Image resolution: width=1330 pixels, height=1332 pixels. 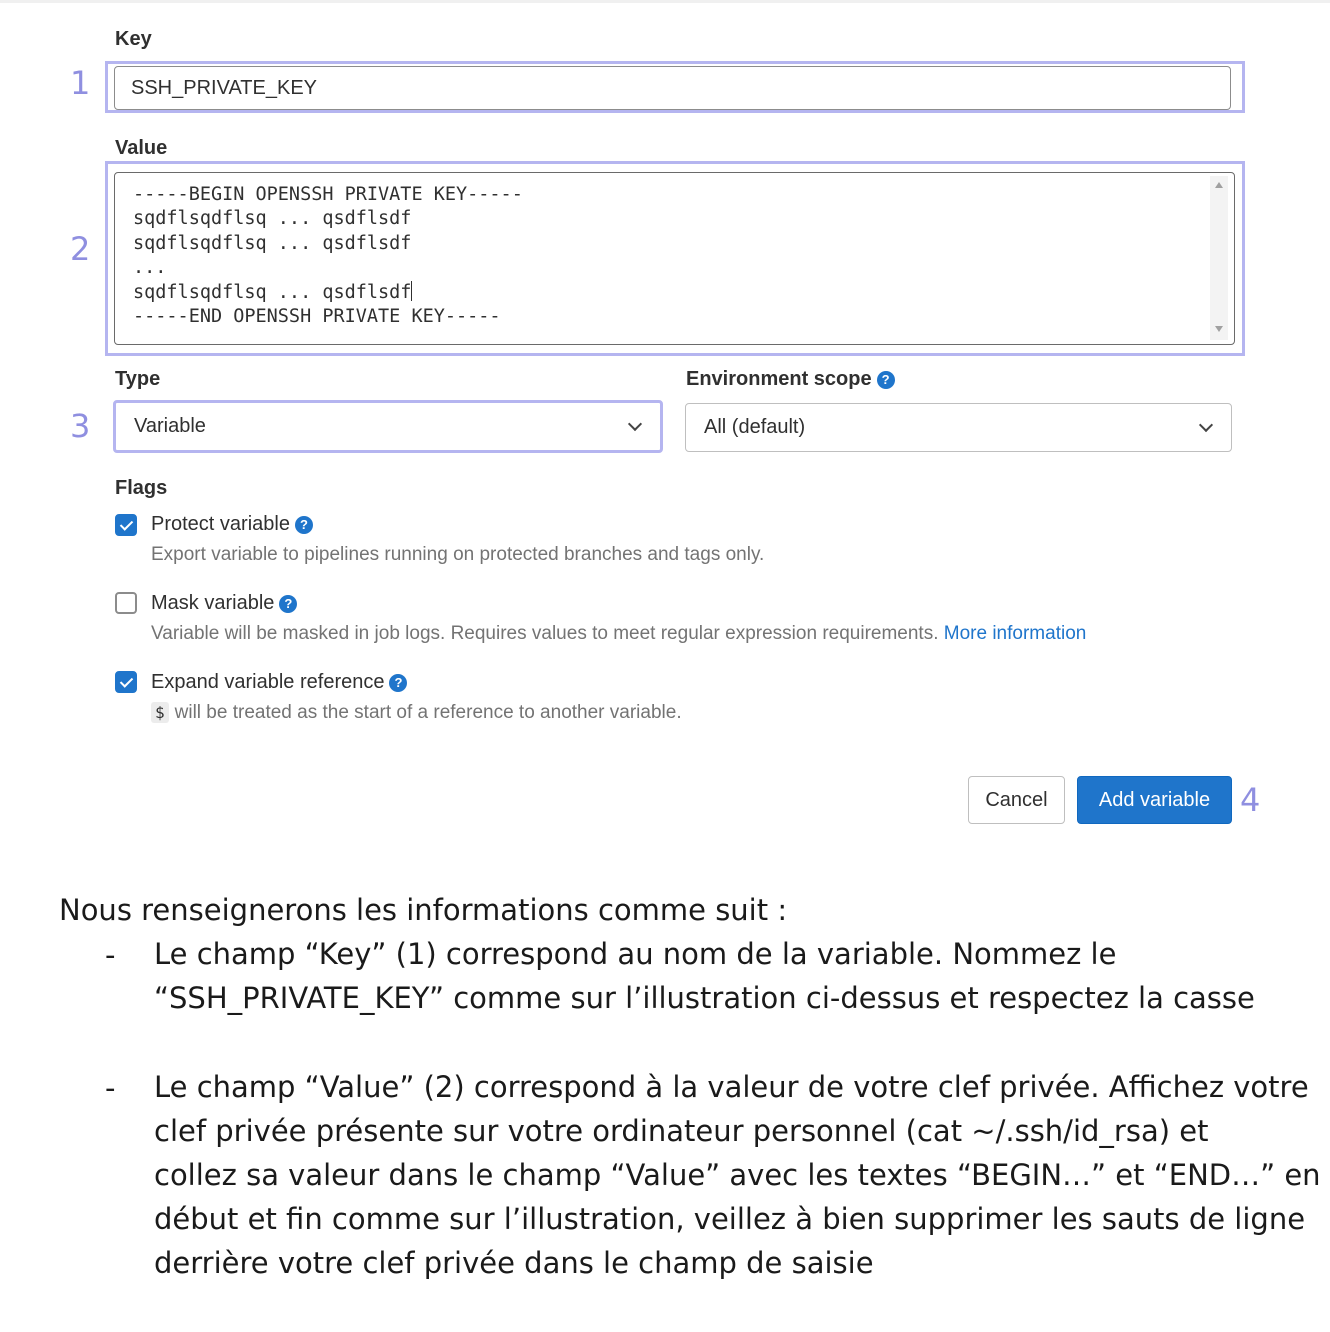 What do you see at coordinates (141, 488) in the screenshot?
I see `flags-label: Flags` at bounding box center [141, 488].